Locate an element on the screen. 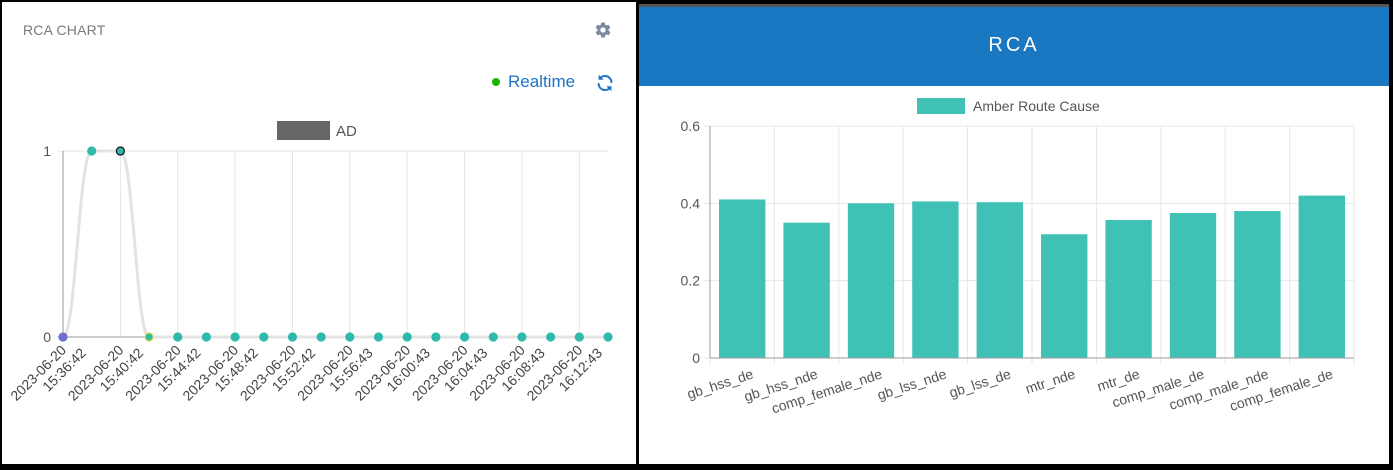  legend-label: AD is located at coordinates (346, 131).